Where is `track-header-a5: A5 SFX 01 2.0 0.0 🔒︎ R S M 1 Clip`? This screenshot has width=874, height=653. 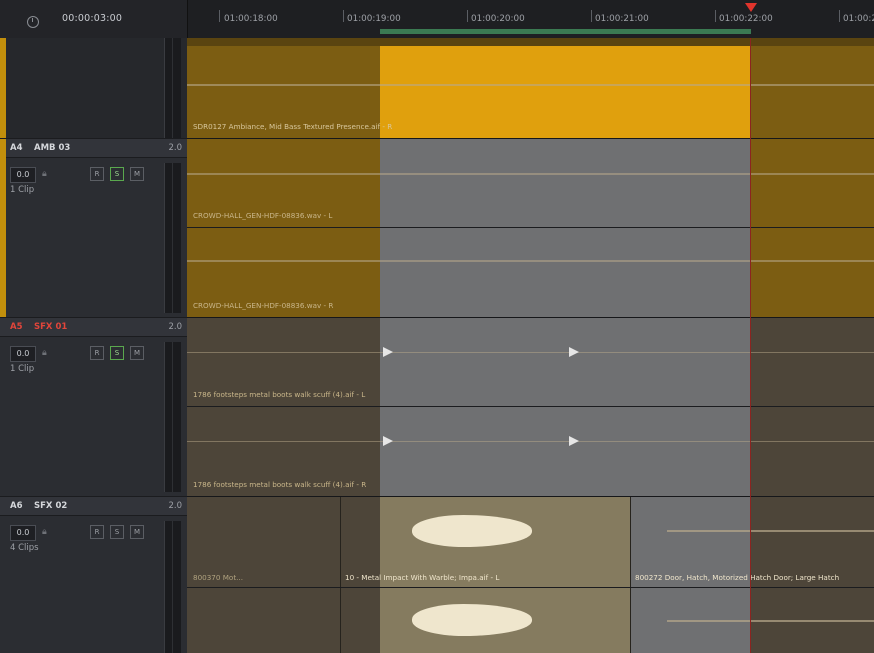 track-header-a5: A5 SFX 01 2.0 0.0 🔒︎ R S M 1 Clip is located at coordinates (93, 407).